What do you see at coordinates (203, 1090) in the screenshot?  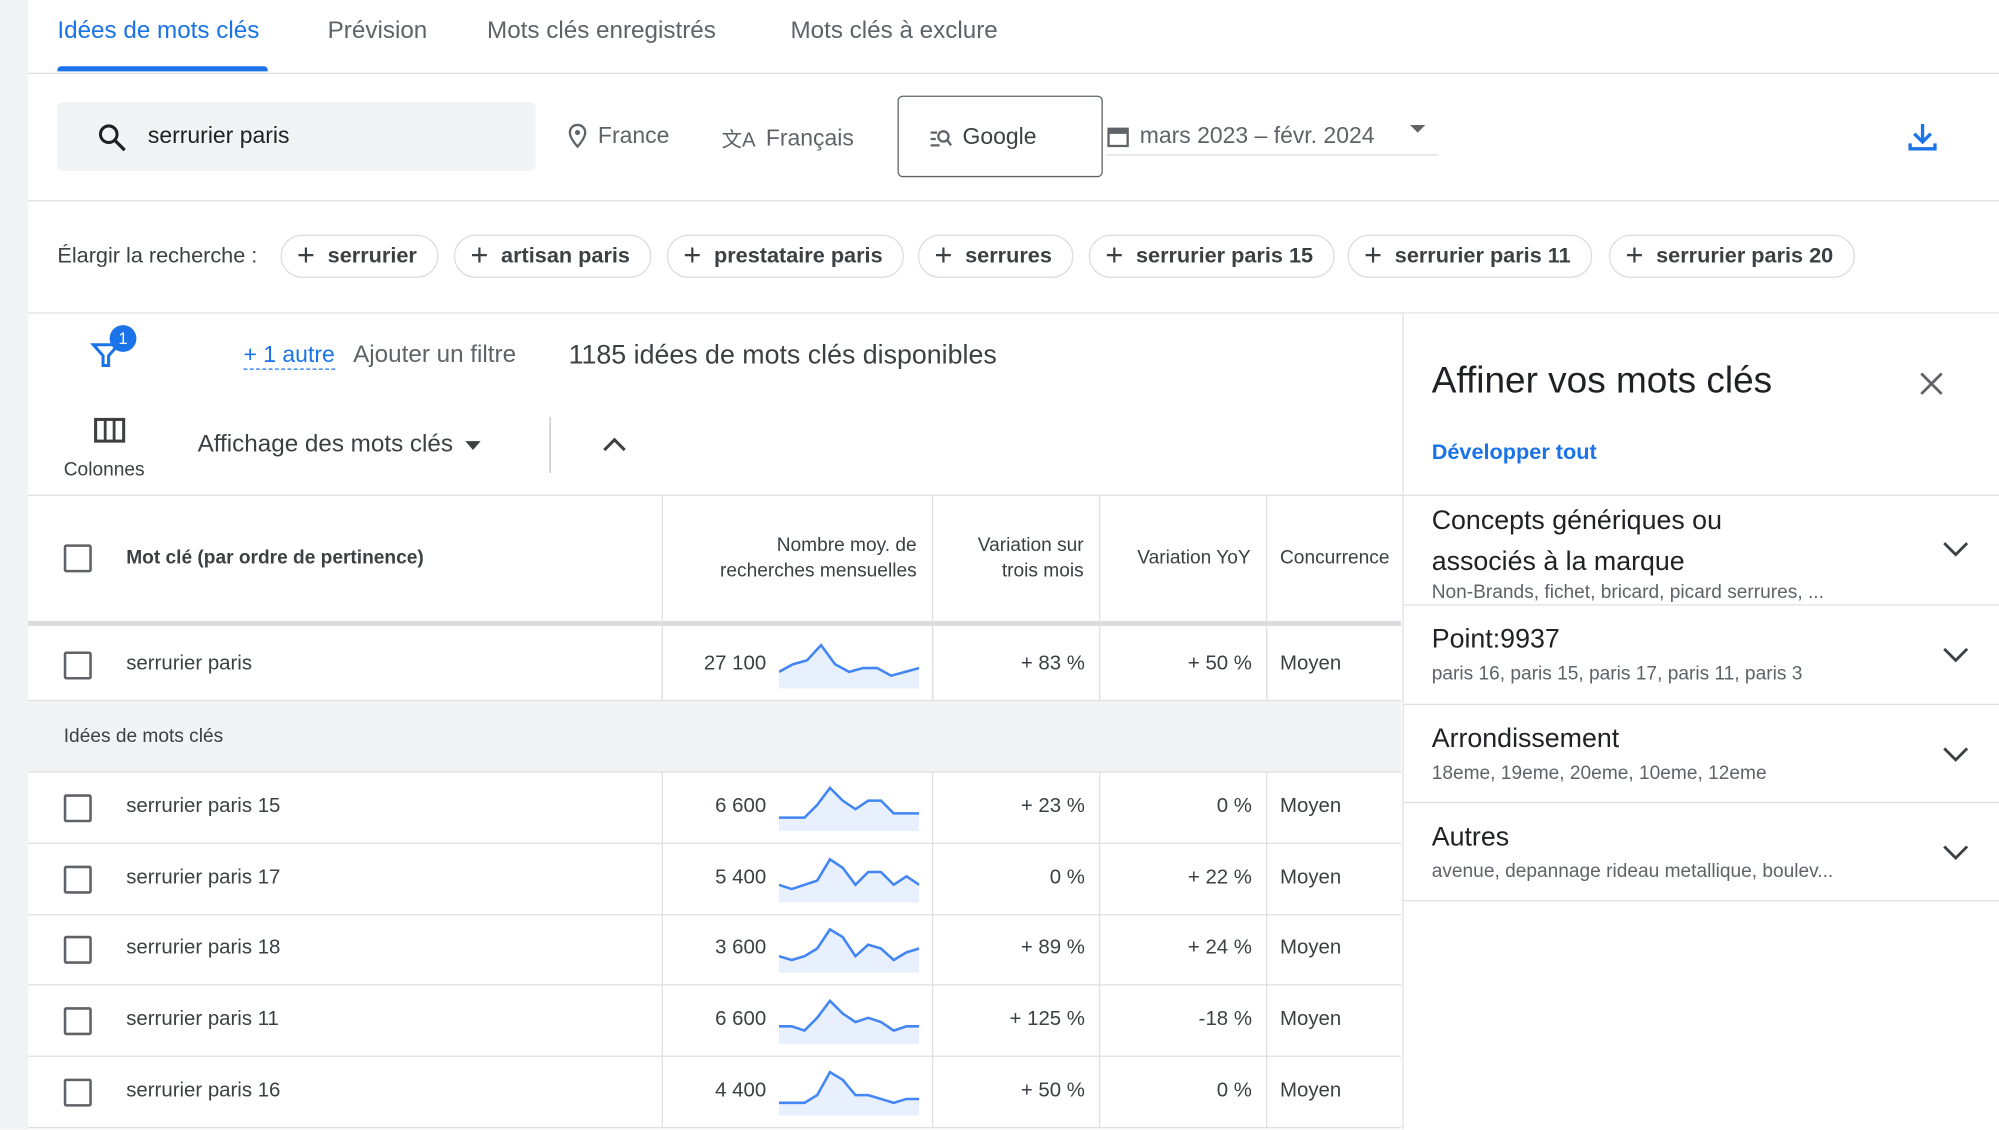 I see `keyword-cell: serrurier paris 16` at bounding box center [203, 1090].